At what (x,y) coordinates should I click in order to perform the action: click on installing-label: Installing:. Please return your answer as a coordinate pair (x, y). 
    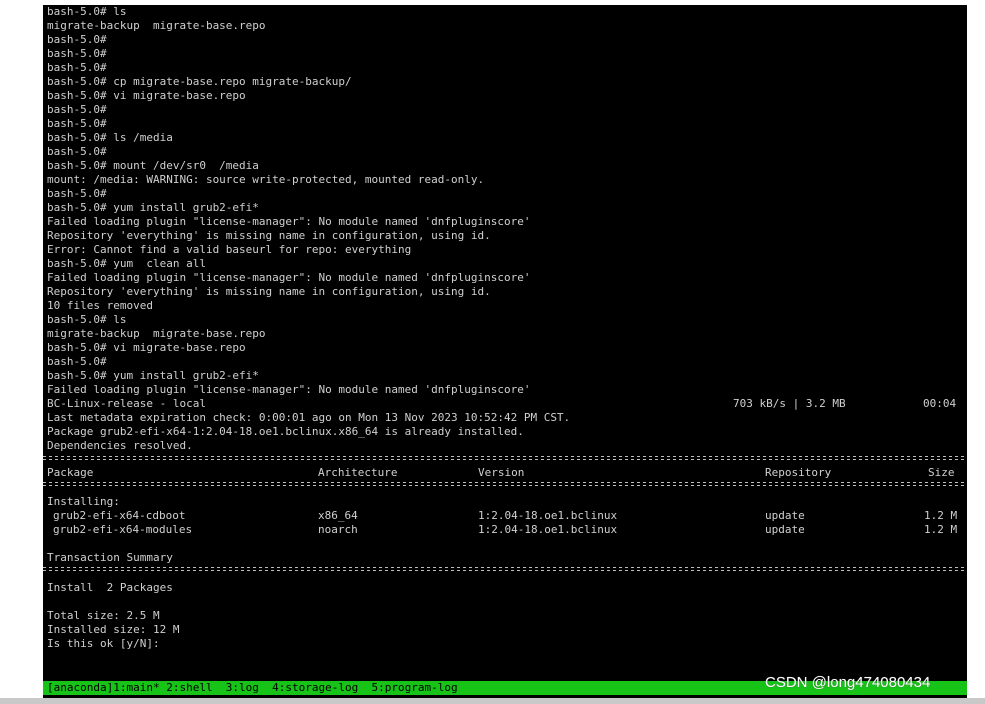
    Looking at the image, I should click on (83, 501).